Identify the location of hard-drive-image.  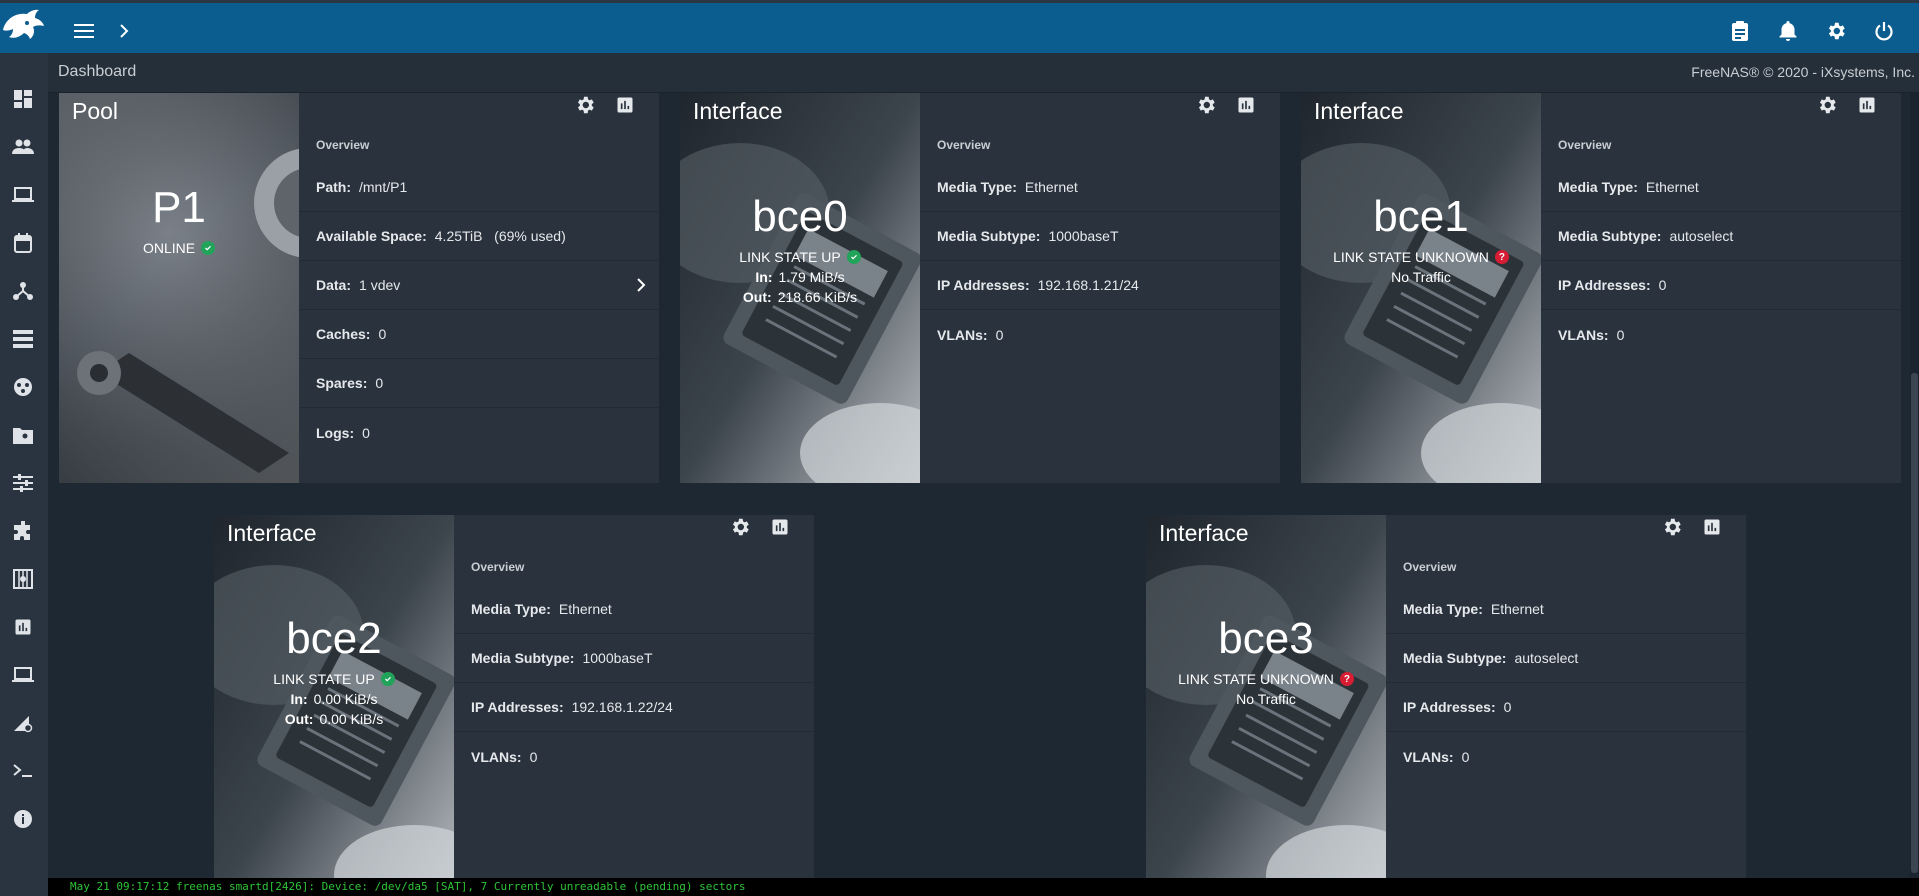
(179, 288).